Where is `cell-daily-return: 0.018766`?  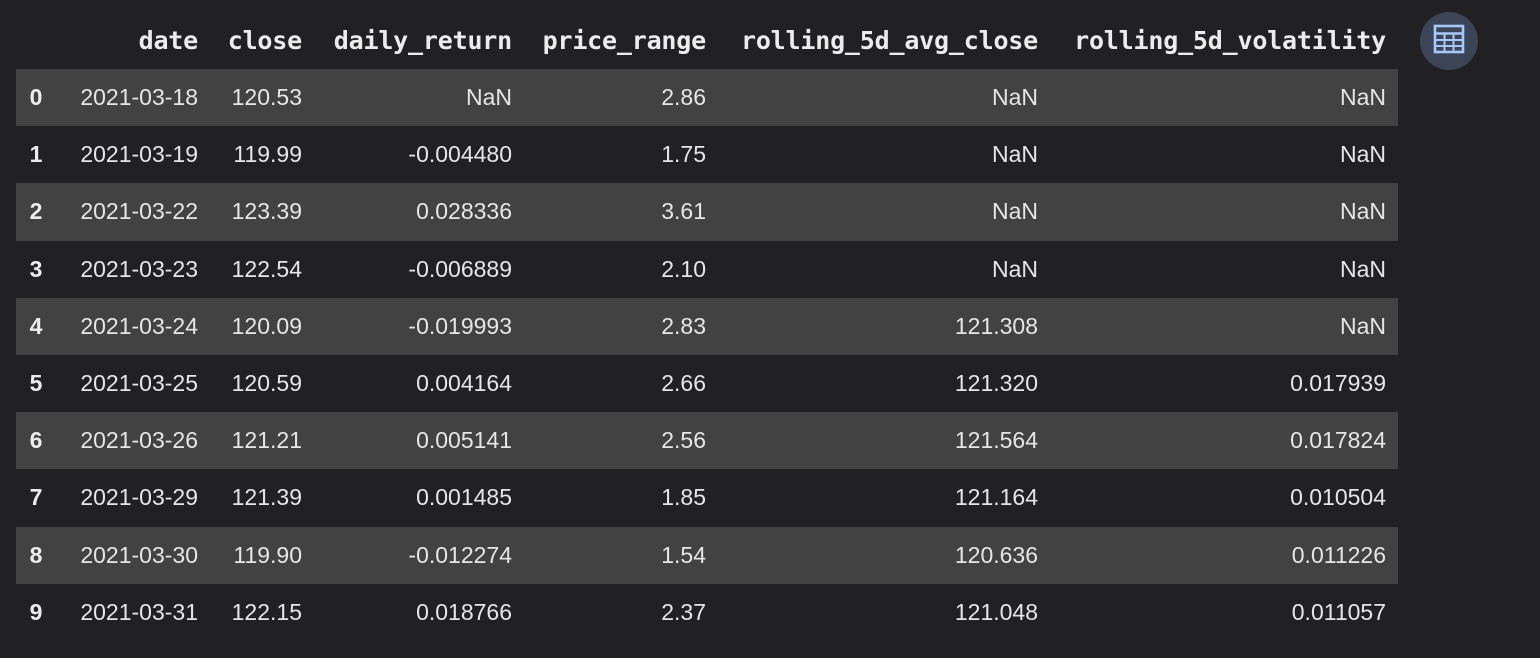
cell-daily-return: 0.018766 is located at coordinates (464, 611).